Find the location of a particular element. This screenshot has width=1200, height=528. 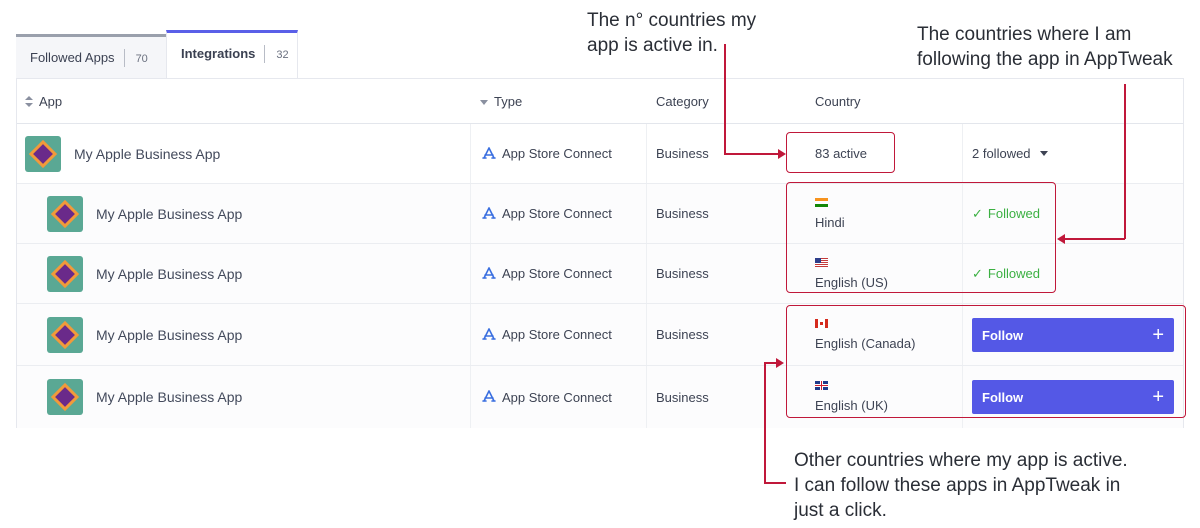

header-label: Category is located at coordinates (682, 101).